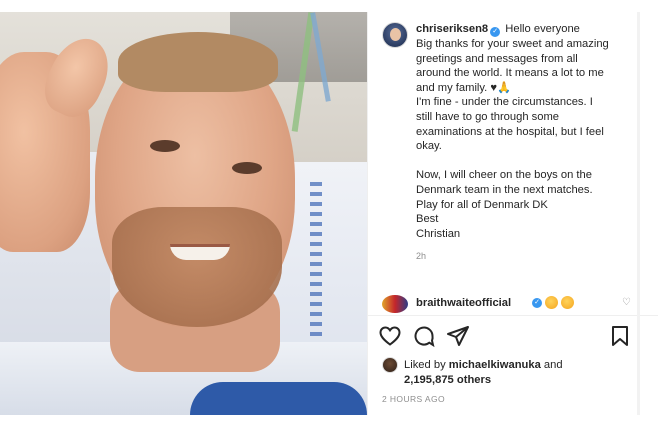 This screenshot has height=425, width=658. I want to click on commenter-avatar, so click(395, 304).